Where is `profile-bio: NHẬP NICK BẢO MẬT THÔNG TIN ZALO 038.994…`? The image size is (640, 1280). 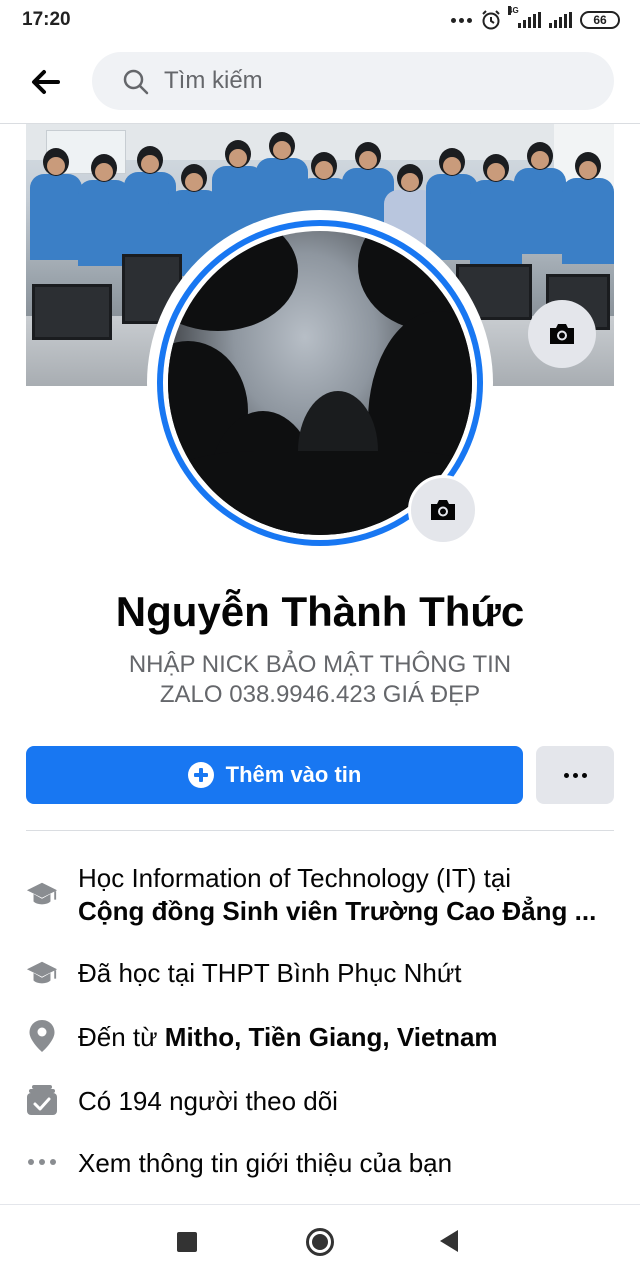
profile-bio: NHẬP NICK BẢO MẬT THÔNG TIN ZALO 038.994… is located at coordinates (320, 680).